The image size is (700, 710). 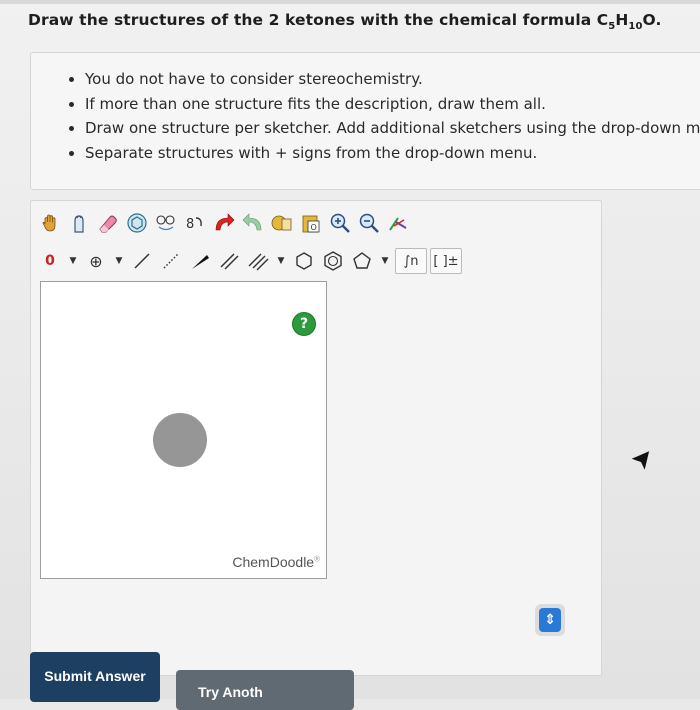 I want to click on pentagon-ring-icon, so click(x=362, y=261).